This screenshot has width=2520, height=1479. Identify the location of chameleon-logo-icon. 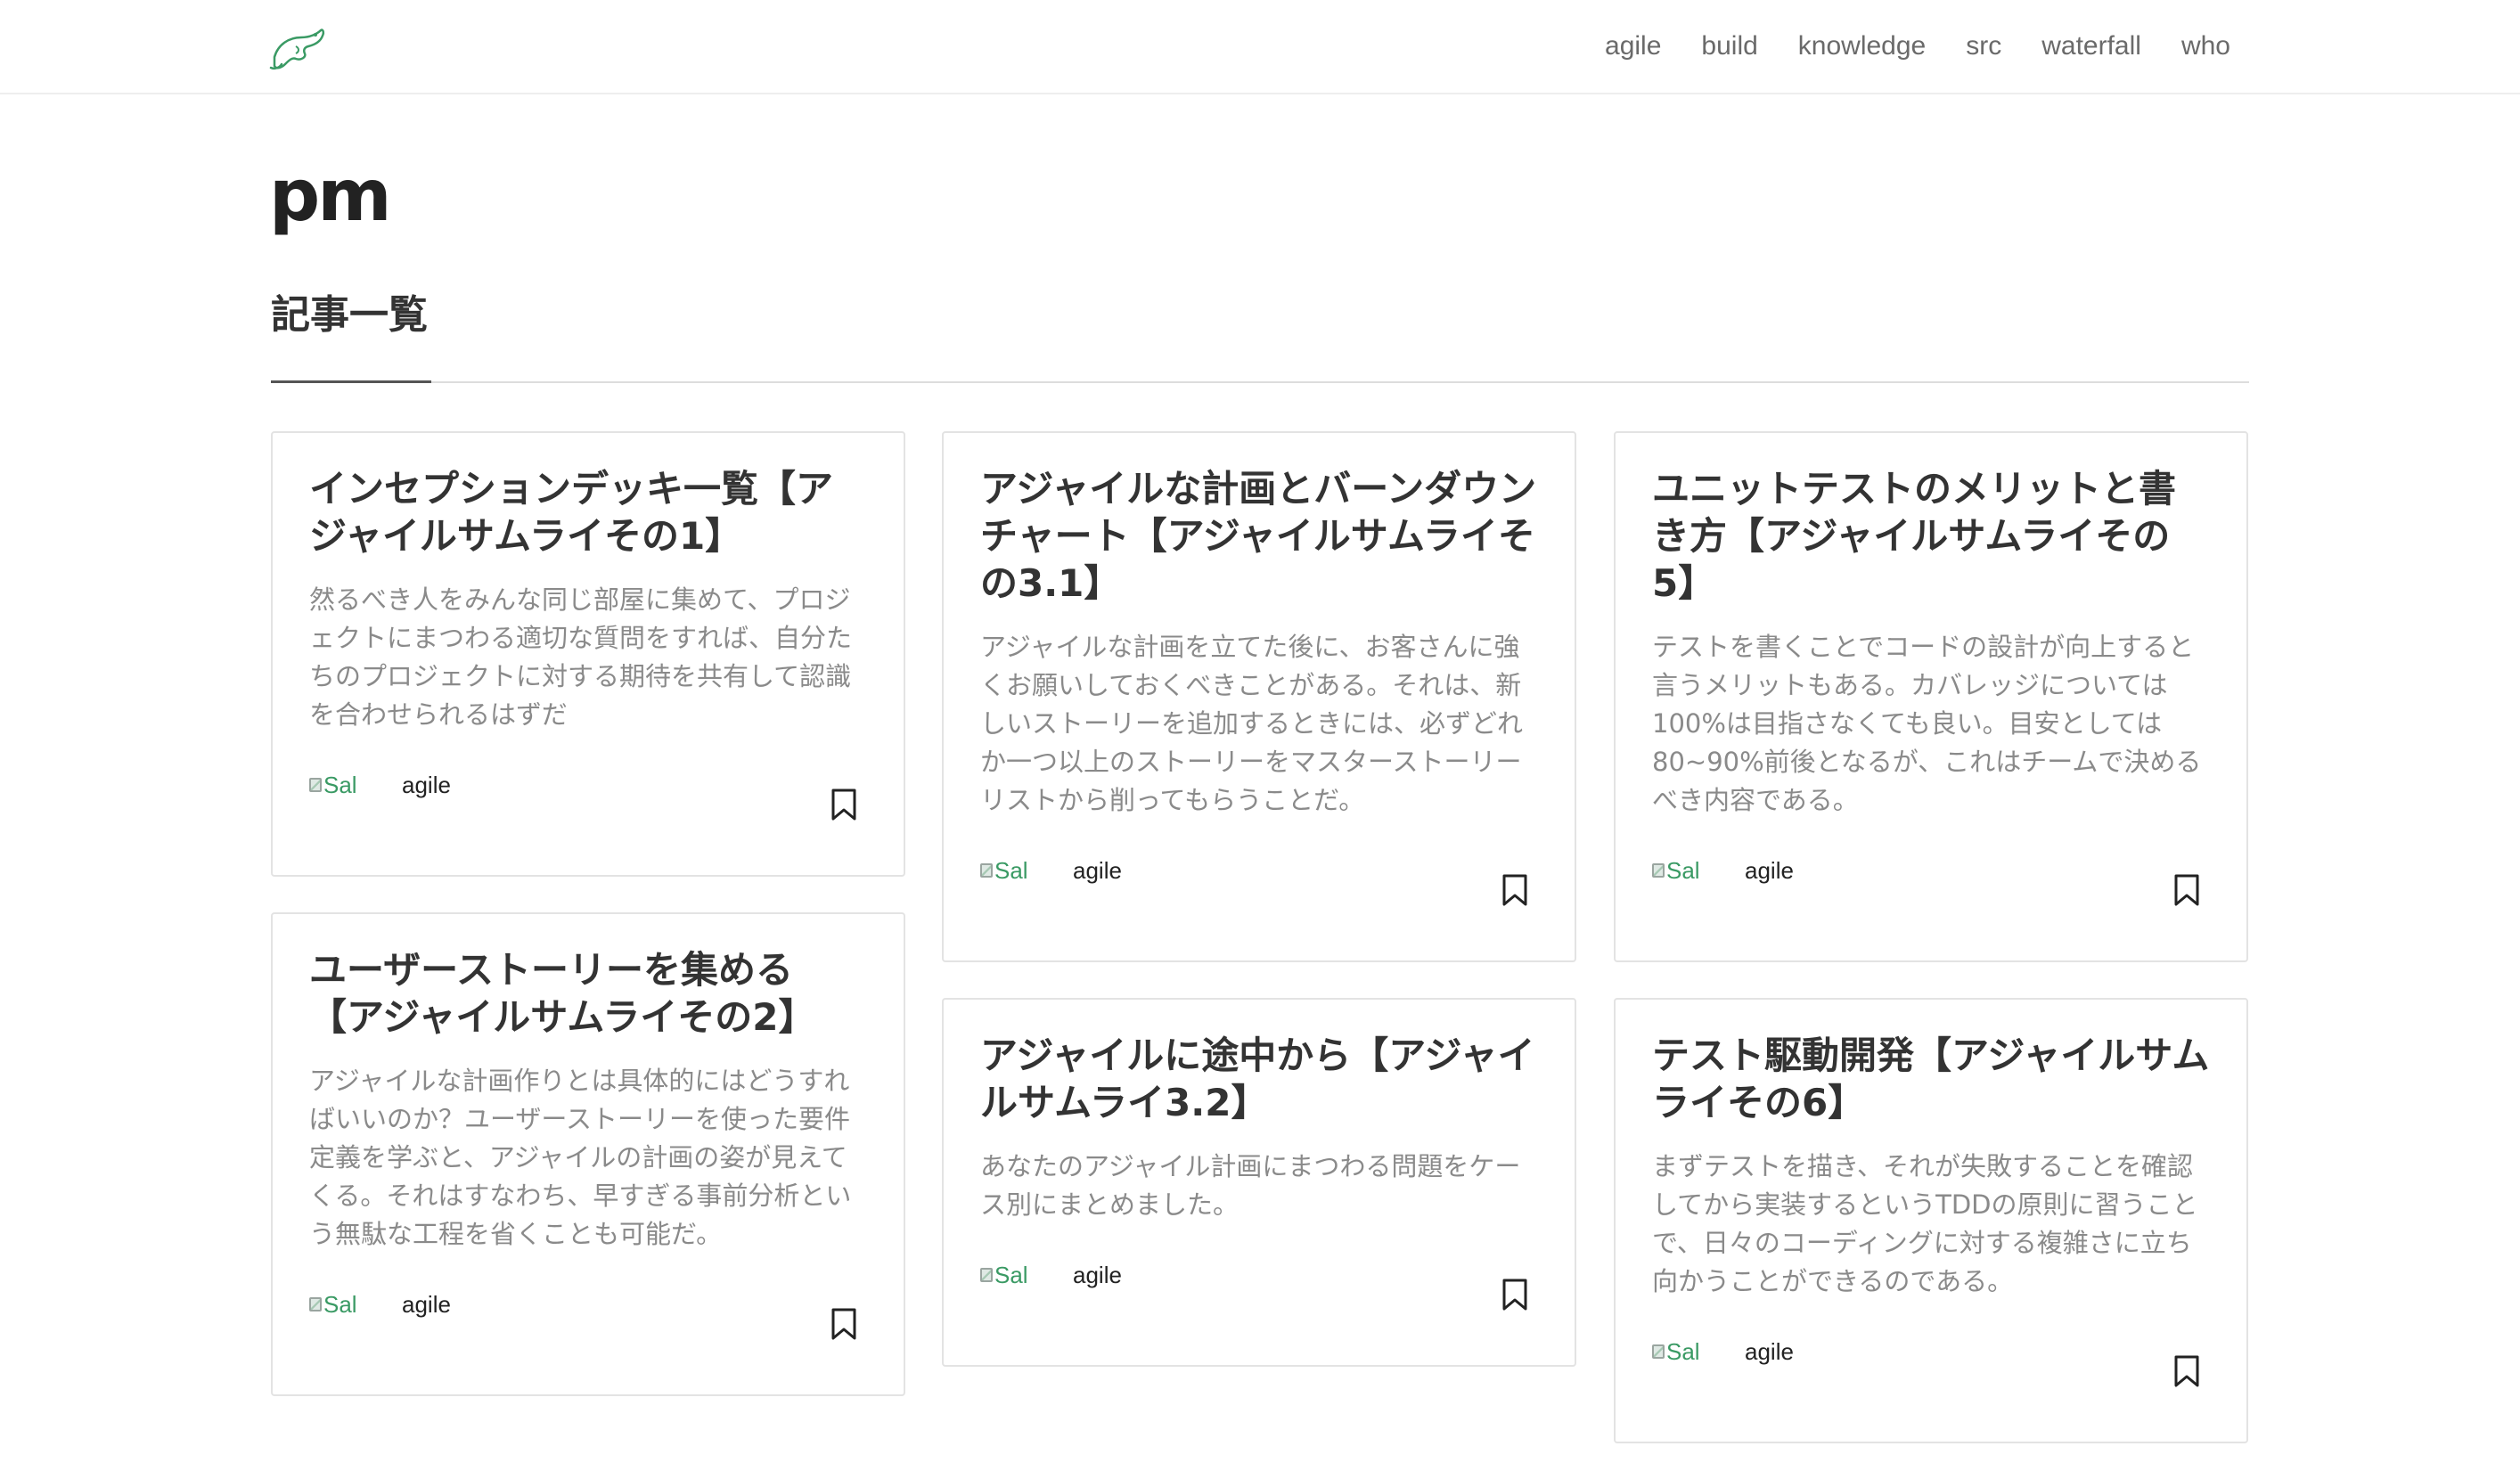
(297, 50).